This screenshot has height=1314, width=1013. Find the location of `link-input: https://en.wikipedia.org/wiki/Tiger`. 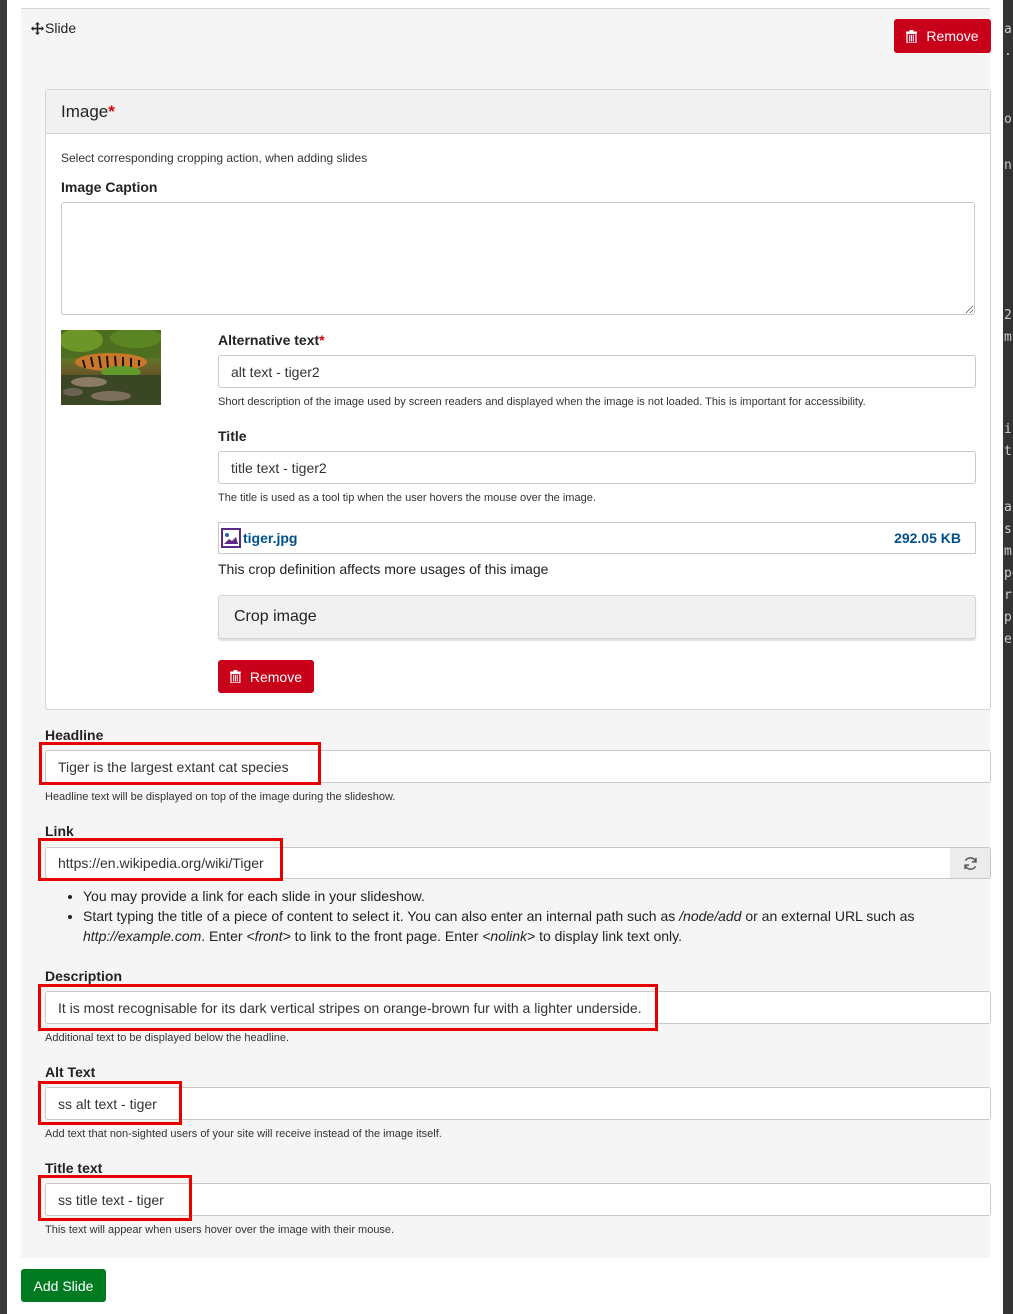

link-input: https://en.wikipedia.org/wiki/Tiger is located at coordinates (498, 863).